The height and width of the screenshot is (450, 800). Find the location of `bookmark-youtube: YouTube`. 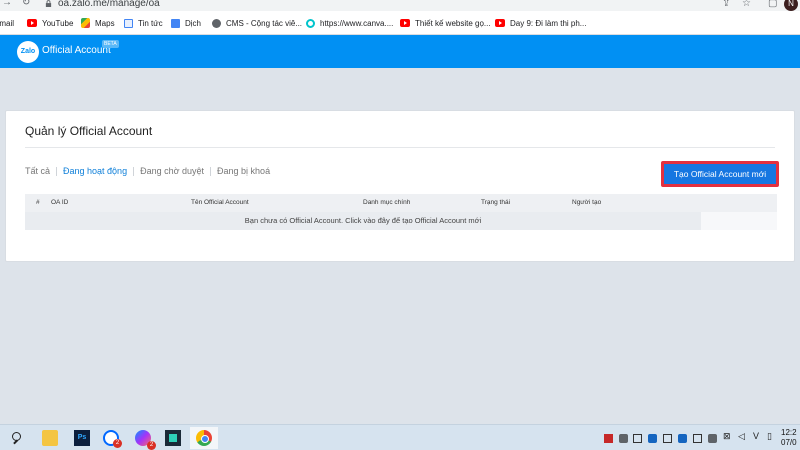

bookmark-youtube: YouTube is located at coordinates (50, 23).